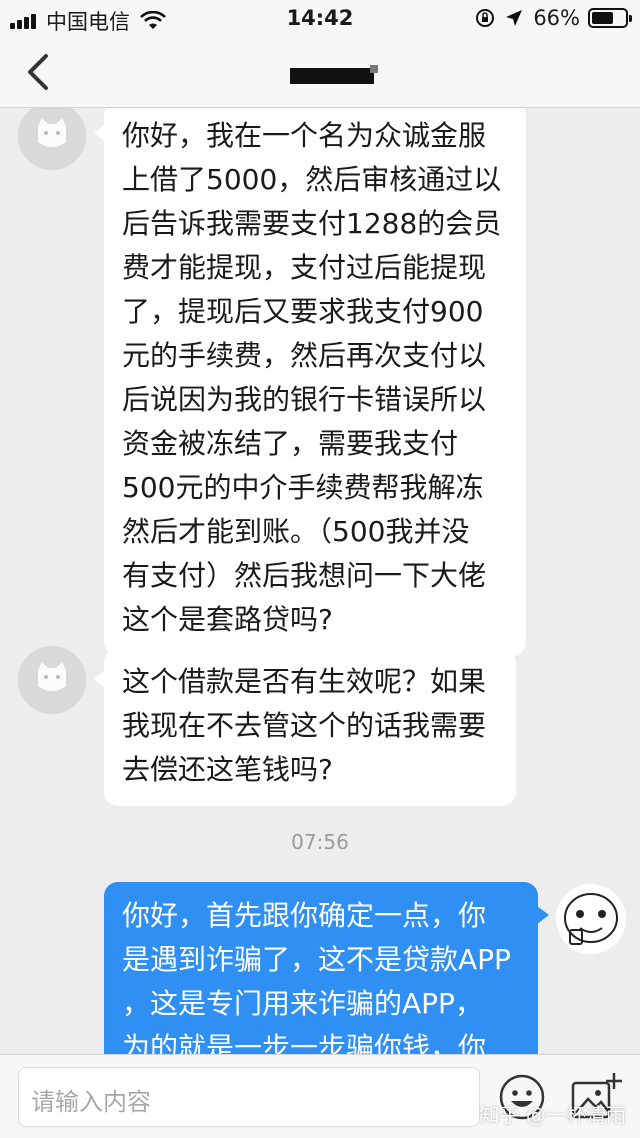  Describe the element at coordinates (320, 842) in the screenshot. I see `message-timestamp: 07:56` at that location.